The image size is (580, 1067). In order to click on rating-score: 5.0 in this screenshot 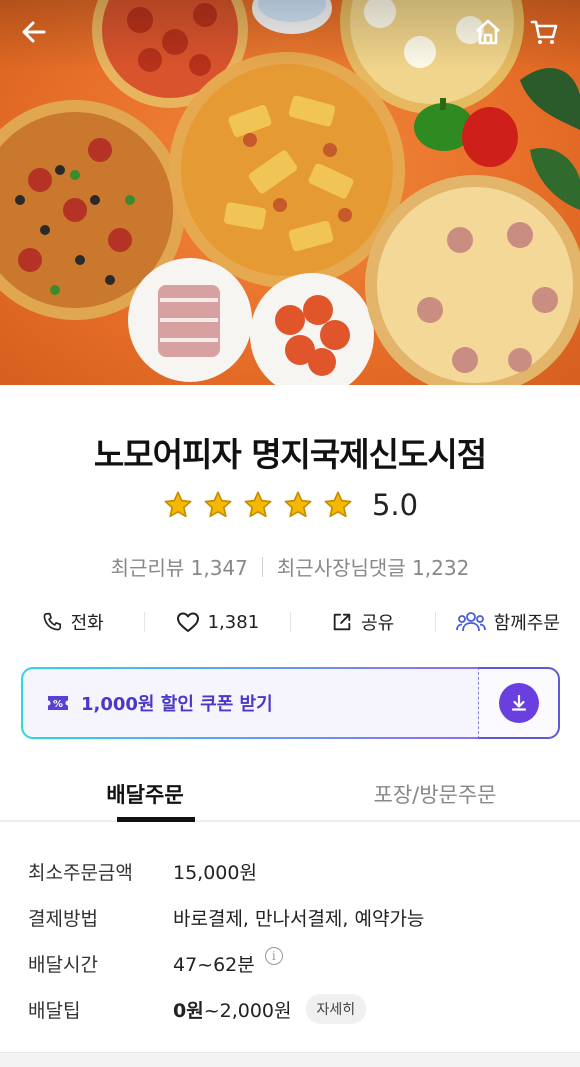, I will do `click(395, 505)`.